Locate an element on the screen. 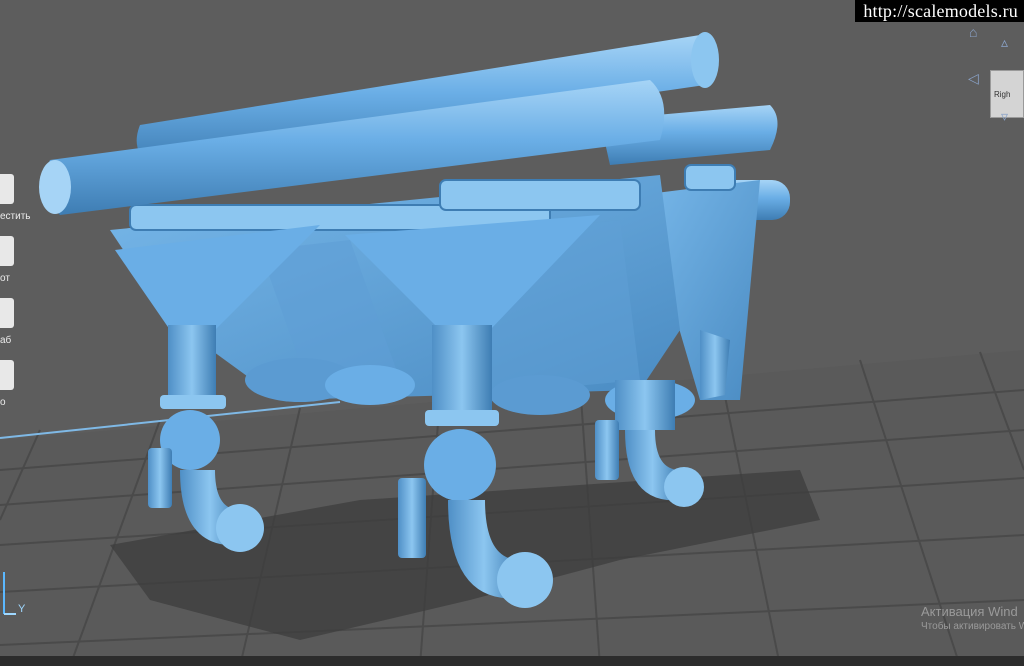 This screenshot has width=1024, height=666. windows-activation-watermark: Активация Wind Чтобы активировать W is located at coordinates (972, 618).